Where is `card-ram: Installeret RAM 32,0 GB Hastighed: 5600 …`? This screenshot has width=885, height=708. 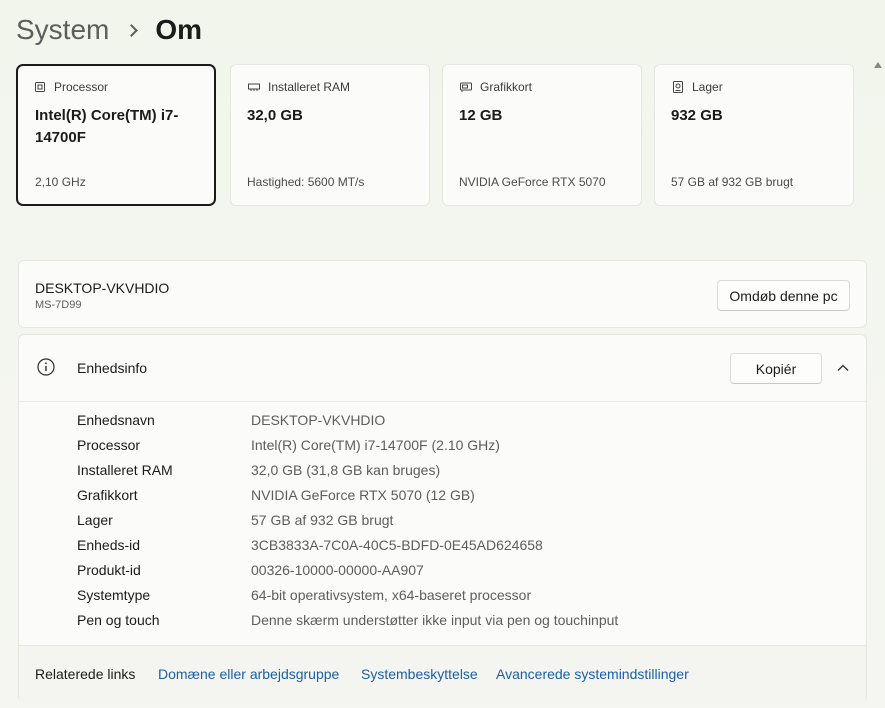 card-ram: Installeret RAM 32,0 GB Hastighed: 5600 … is located at coordinates (330, 135).